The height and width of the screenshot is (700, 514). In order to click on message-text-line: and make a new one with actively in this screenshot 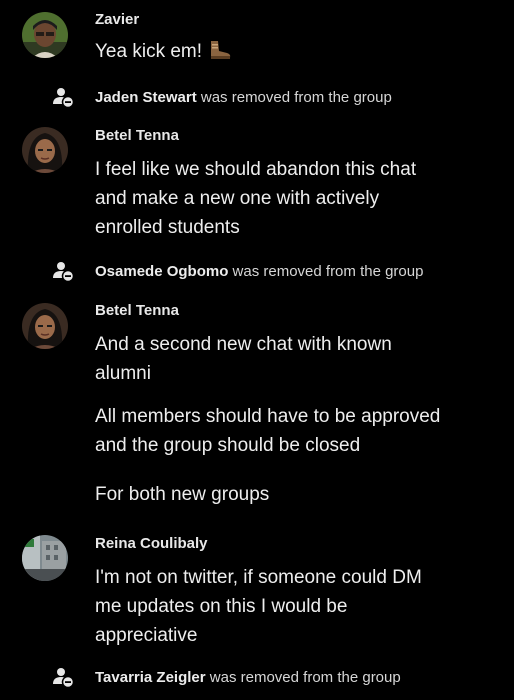, I will do `click(237, 198)`.